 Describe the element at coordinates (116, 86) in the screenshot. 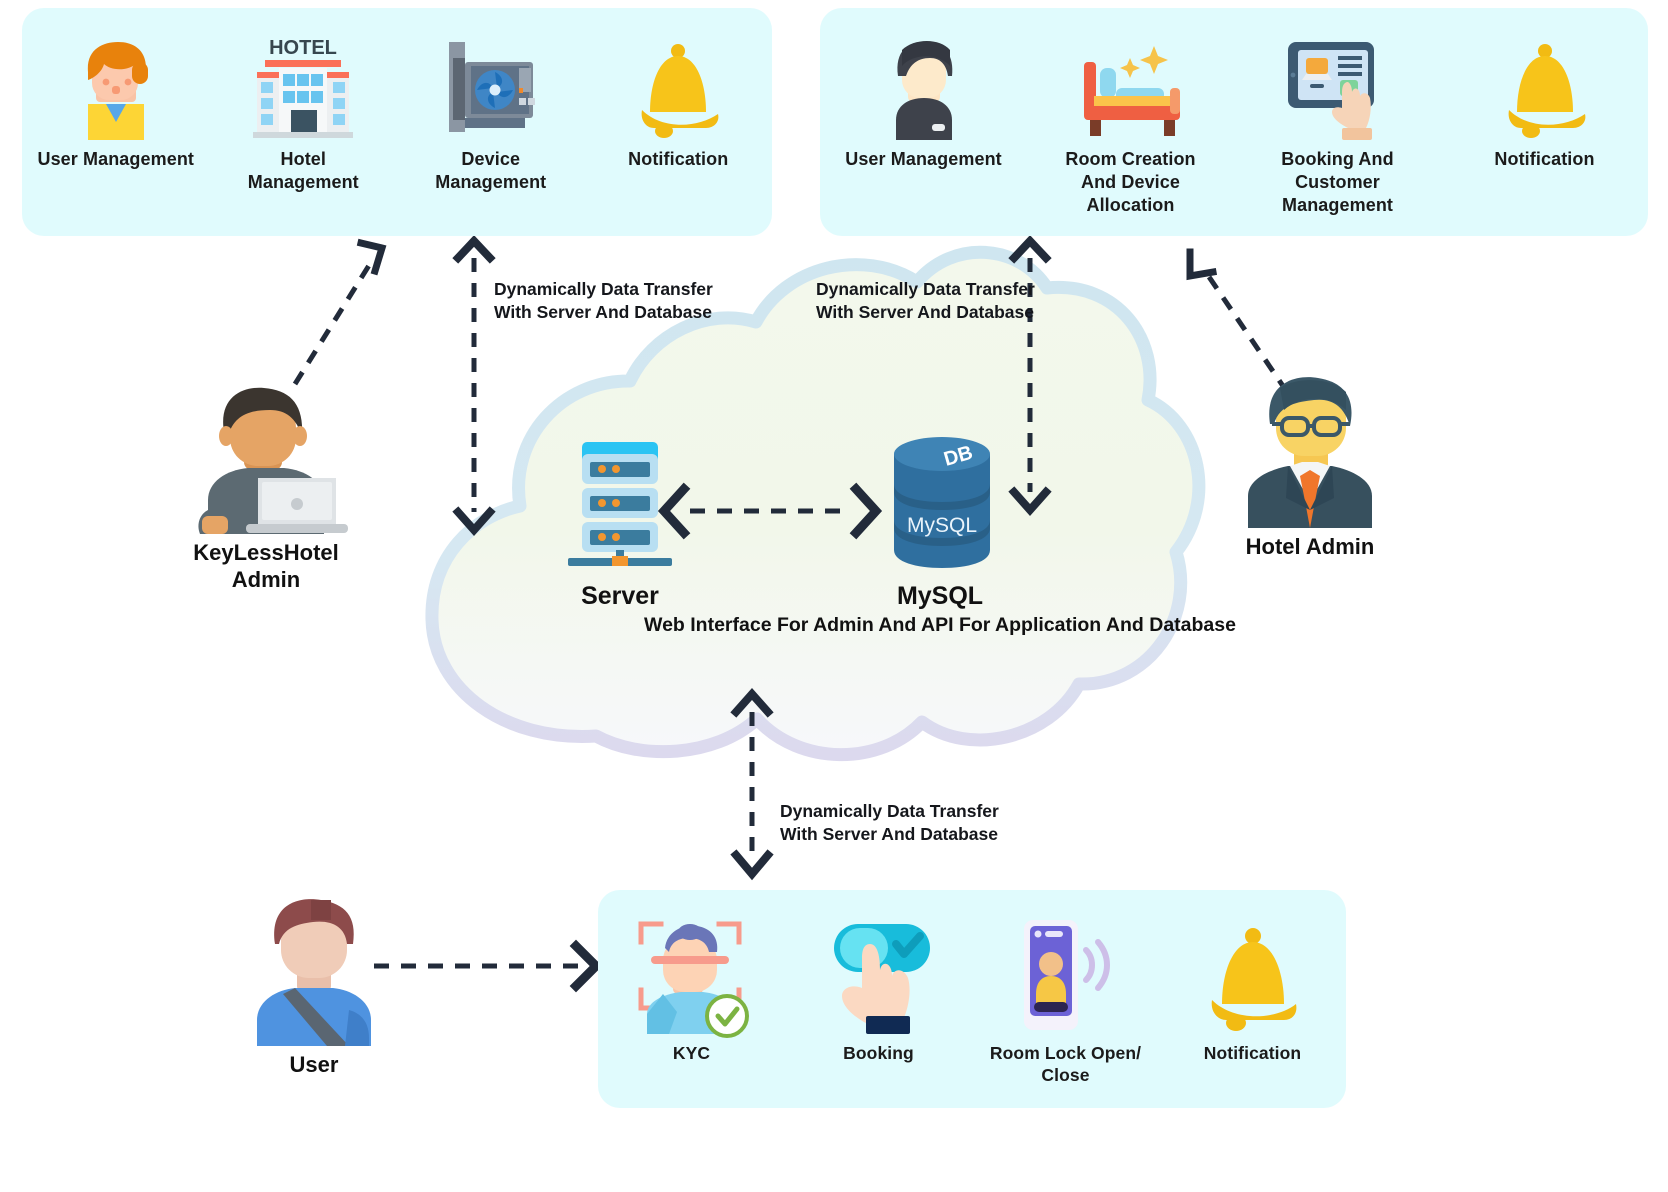

I see `user-orange-icon` at that location.